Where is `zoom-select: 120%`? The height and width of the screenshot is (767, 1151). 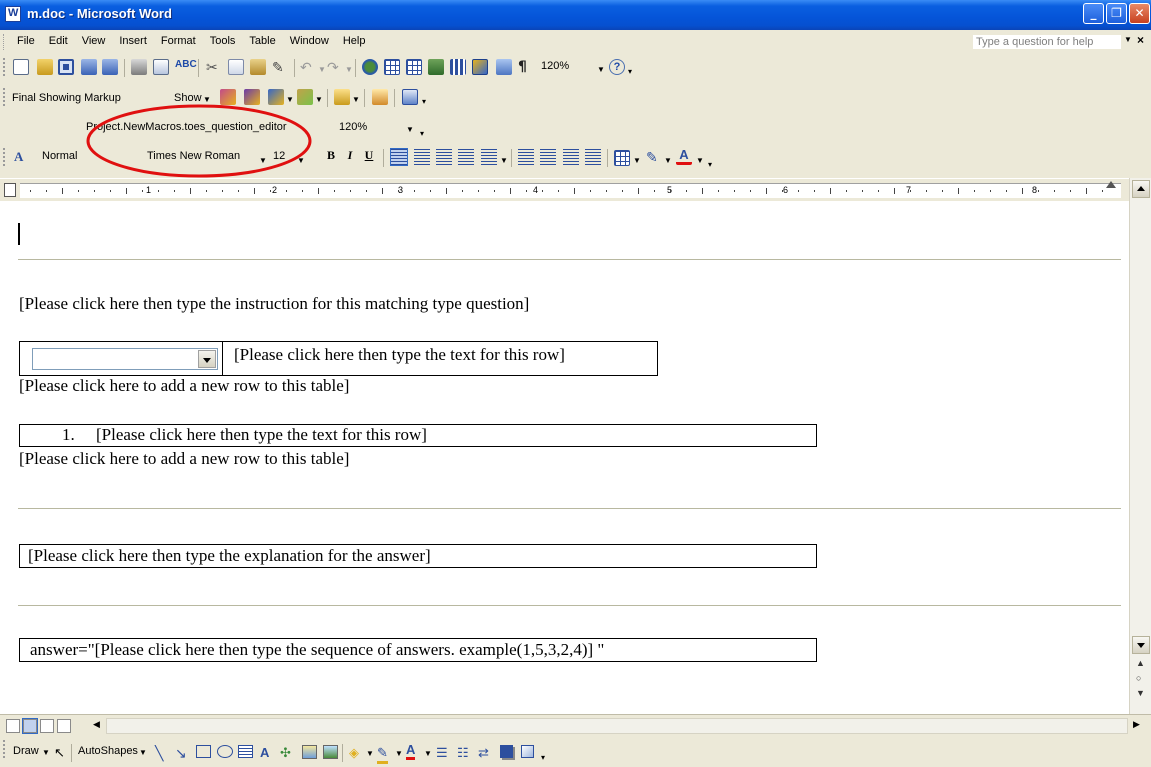
zoom-select: 120% is located at coordinates (566, 68).